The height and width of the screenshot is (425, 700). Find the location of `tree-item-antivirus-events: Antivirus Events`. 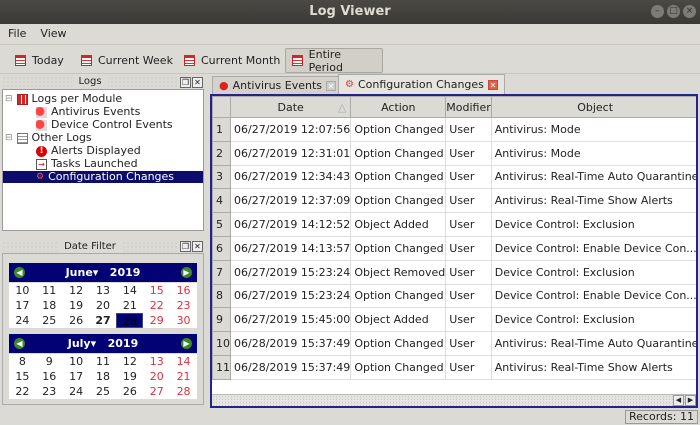

tree-item-antivirus-events: Antivirus Events is located at coordinates (88, 112).